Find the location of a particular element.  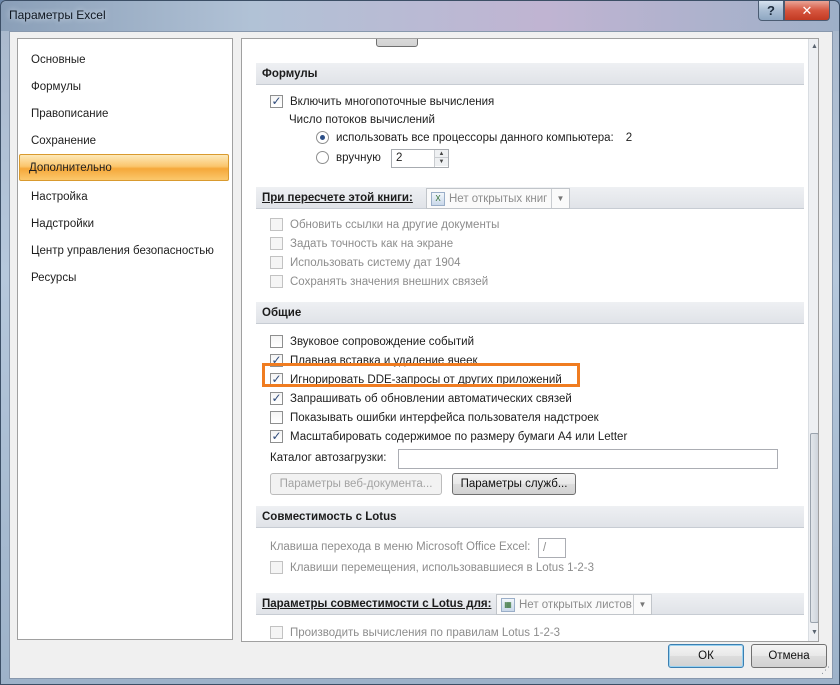

update-links-option: Обновить ссылки на другие документы is located at coordinates (384, 224).